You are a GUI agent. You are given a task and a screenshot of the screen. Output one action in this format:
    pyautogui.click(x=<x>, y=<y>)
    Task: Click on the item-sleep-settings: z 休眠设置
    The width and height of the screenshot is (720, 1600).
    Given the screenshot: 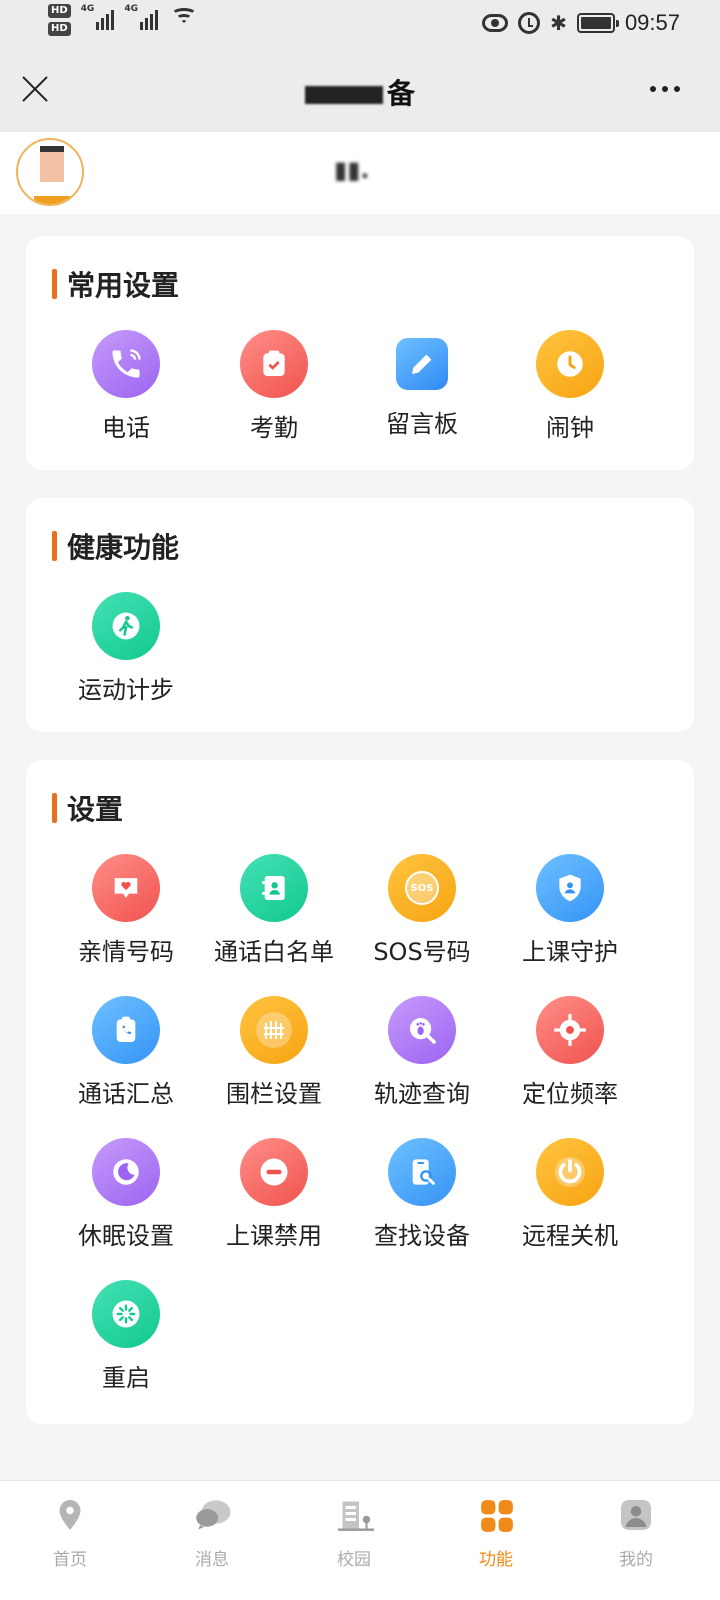 What is the action you would take?
    pyautogui.click(x=126, y=1194)
    